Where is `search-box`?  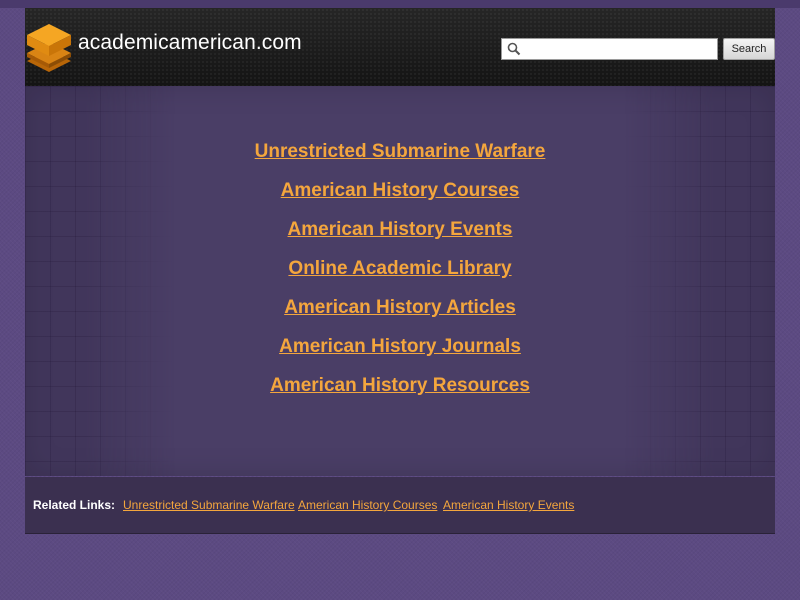 search-box is located at coordinates (609, 49).